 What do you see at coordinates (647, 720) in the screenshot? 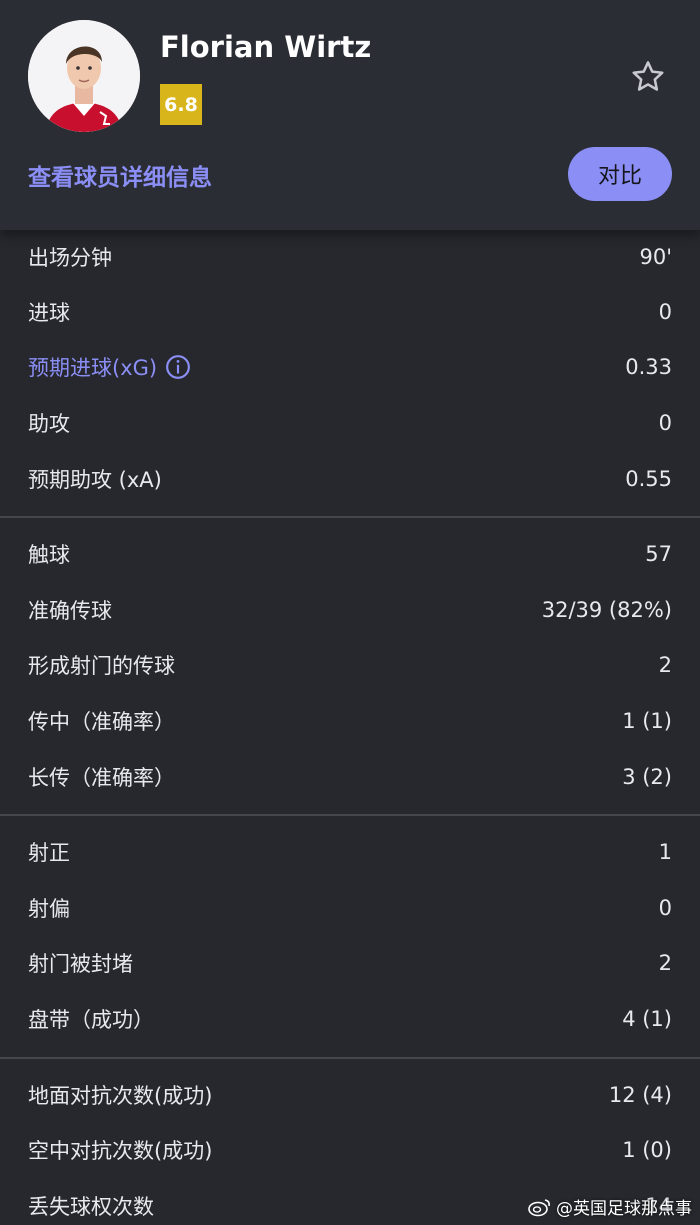
I see `stat-value: 1 (1)` at bounding box center [647, 720].